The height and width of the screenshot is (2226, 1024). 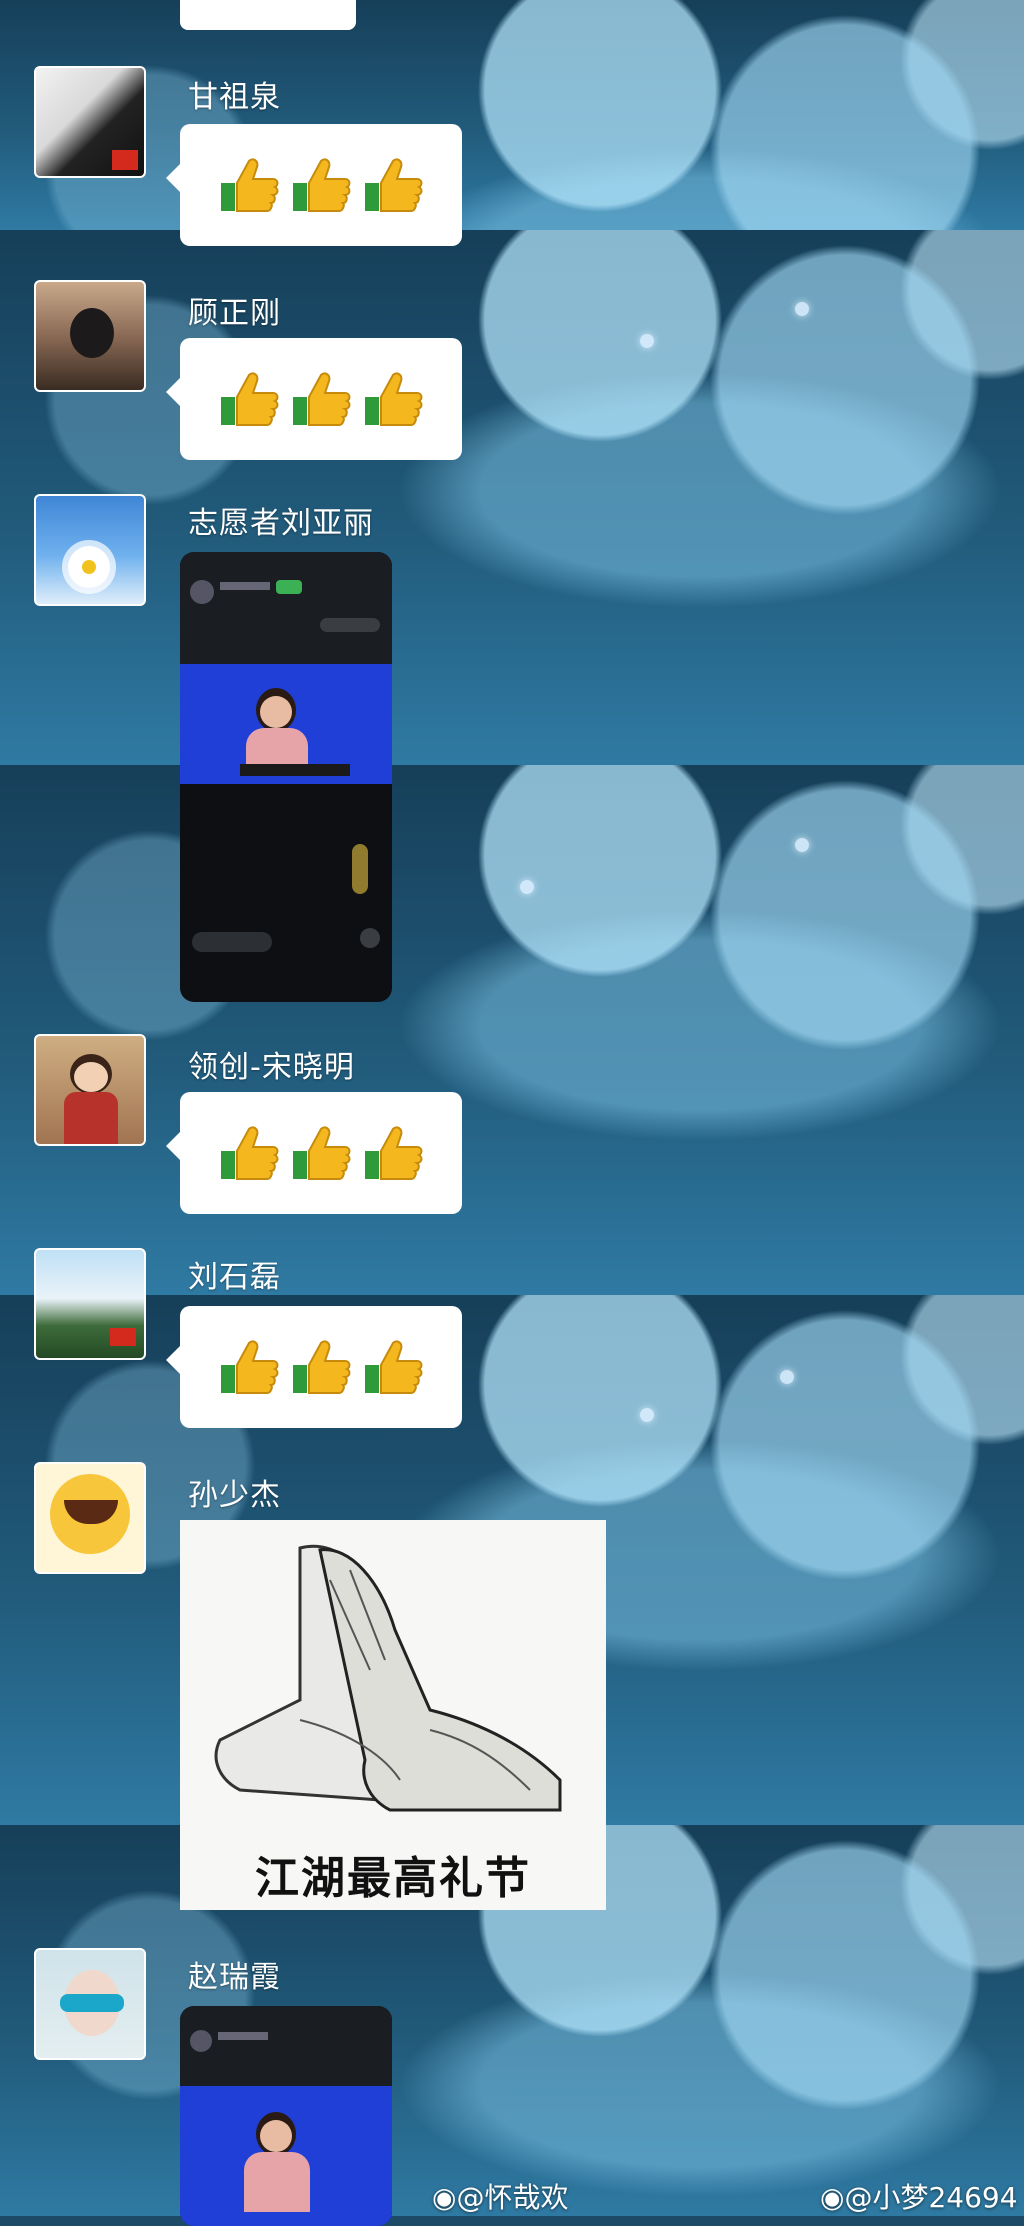 I want to click on sender-name: 赵瑞霞, so click(x=234, y=1977).